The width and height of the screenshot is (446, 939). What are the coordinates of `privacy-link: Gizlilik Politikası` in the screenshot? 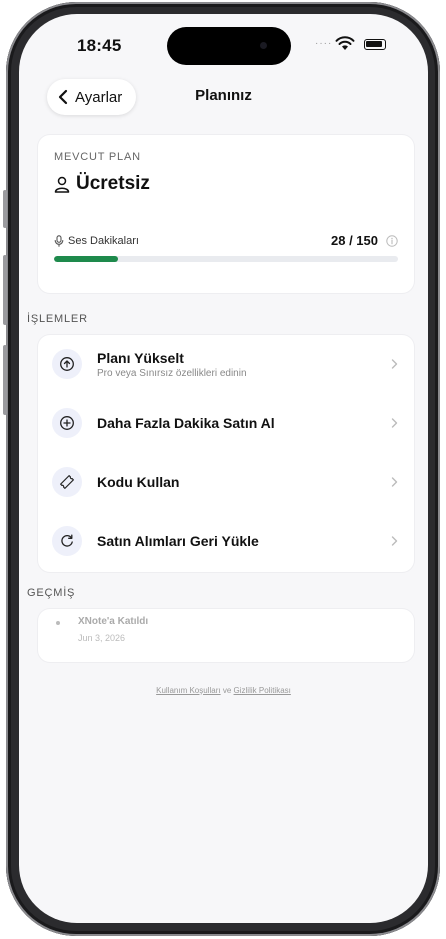 It's located at (262, 690).